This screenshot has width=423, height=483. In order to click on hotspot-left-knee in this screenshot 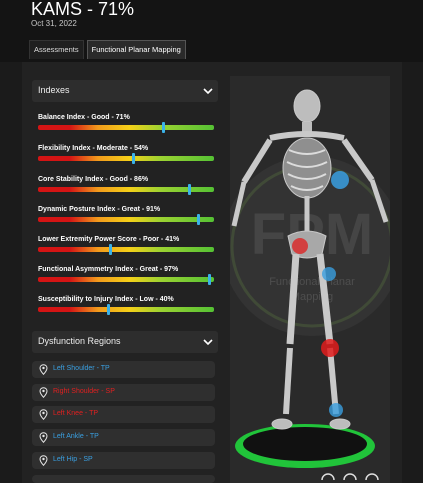, I will do `click(330, 348)`.